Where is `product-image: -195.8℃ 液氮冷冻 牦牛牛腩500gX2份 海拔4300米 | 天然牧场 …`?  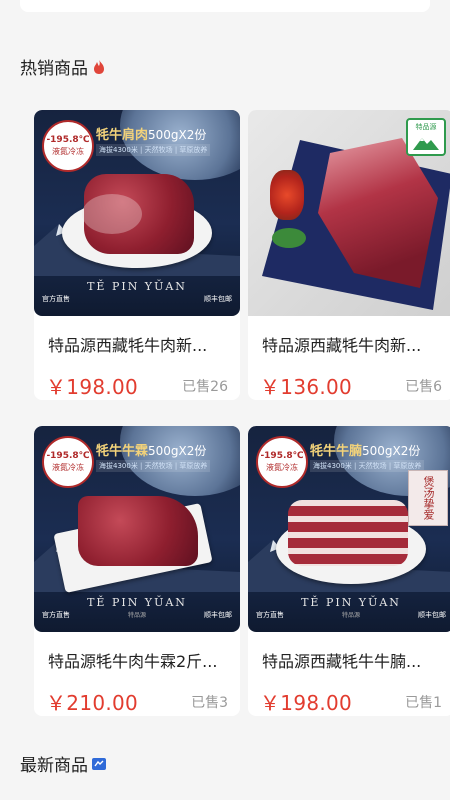 product-image: -195.8℃ 液氮冷冻 牦牛牛腩500gX2份 海拔4300米 | 天然牧场 … is located at coordinates (349, 529).